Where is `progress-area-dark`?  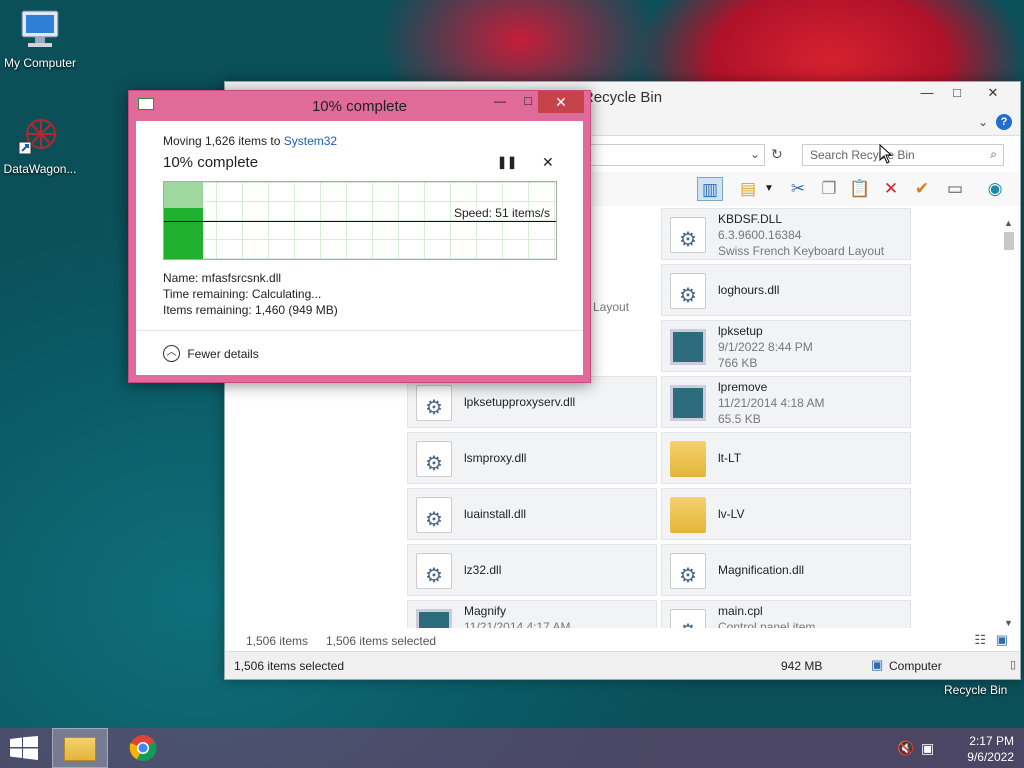 progress-area-dark is located at coordinates (184, 233).